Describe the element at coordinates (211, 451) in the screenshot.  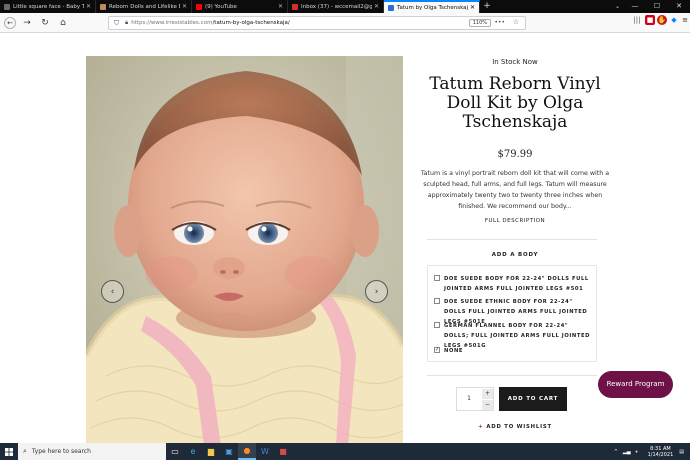
I see `file-explorer-icon: ▆` at that location.